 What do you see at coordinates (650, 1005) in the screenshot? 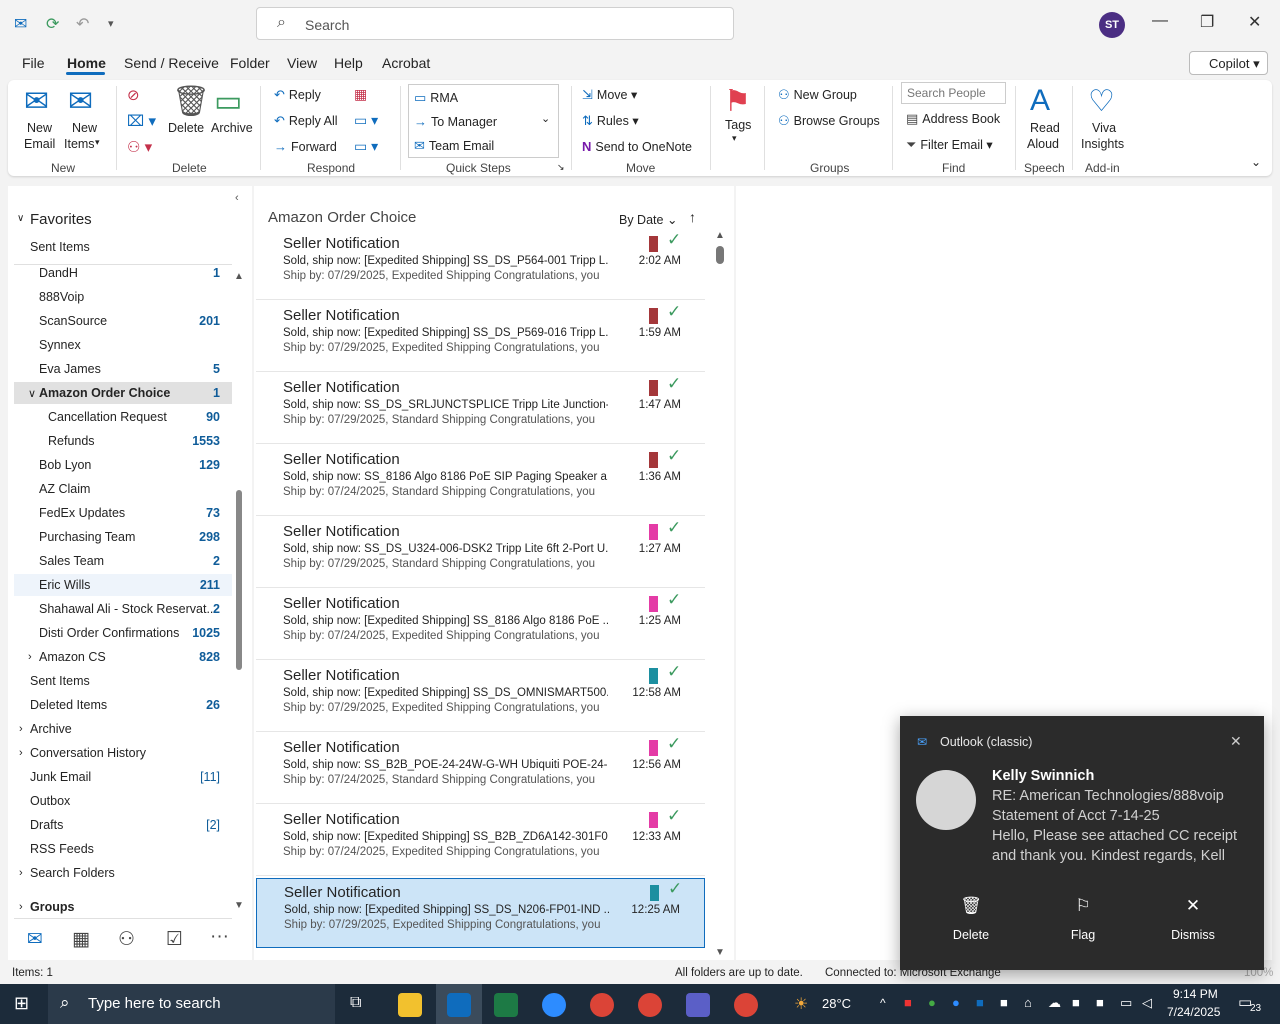
I see `chrome-profile-taskbar-icon` at bounding box center [650, 1005].